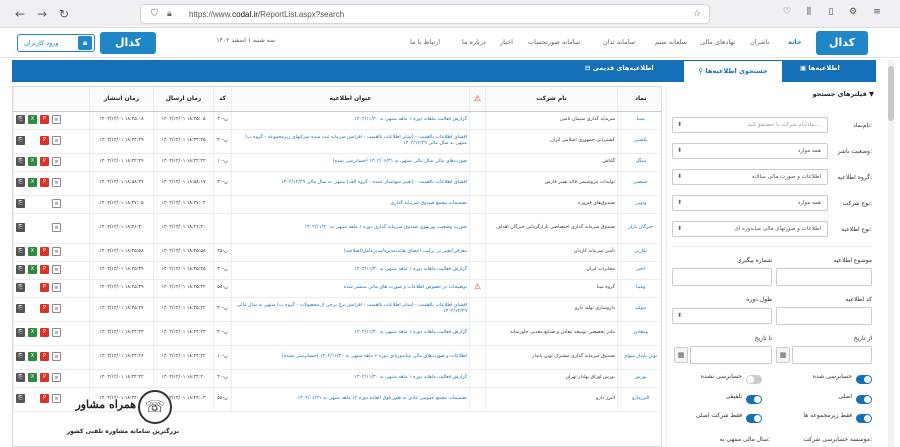 This screenshot has height=447, width=900. Describe the element at coordinates (639, 333) in the screenshot. I see `row-symbol-link: ومعادن` at that location.